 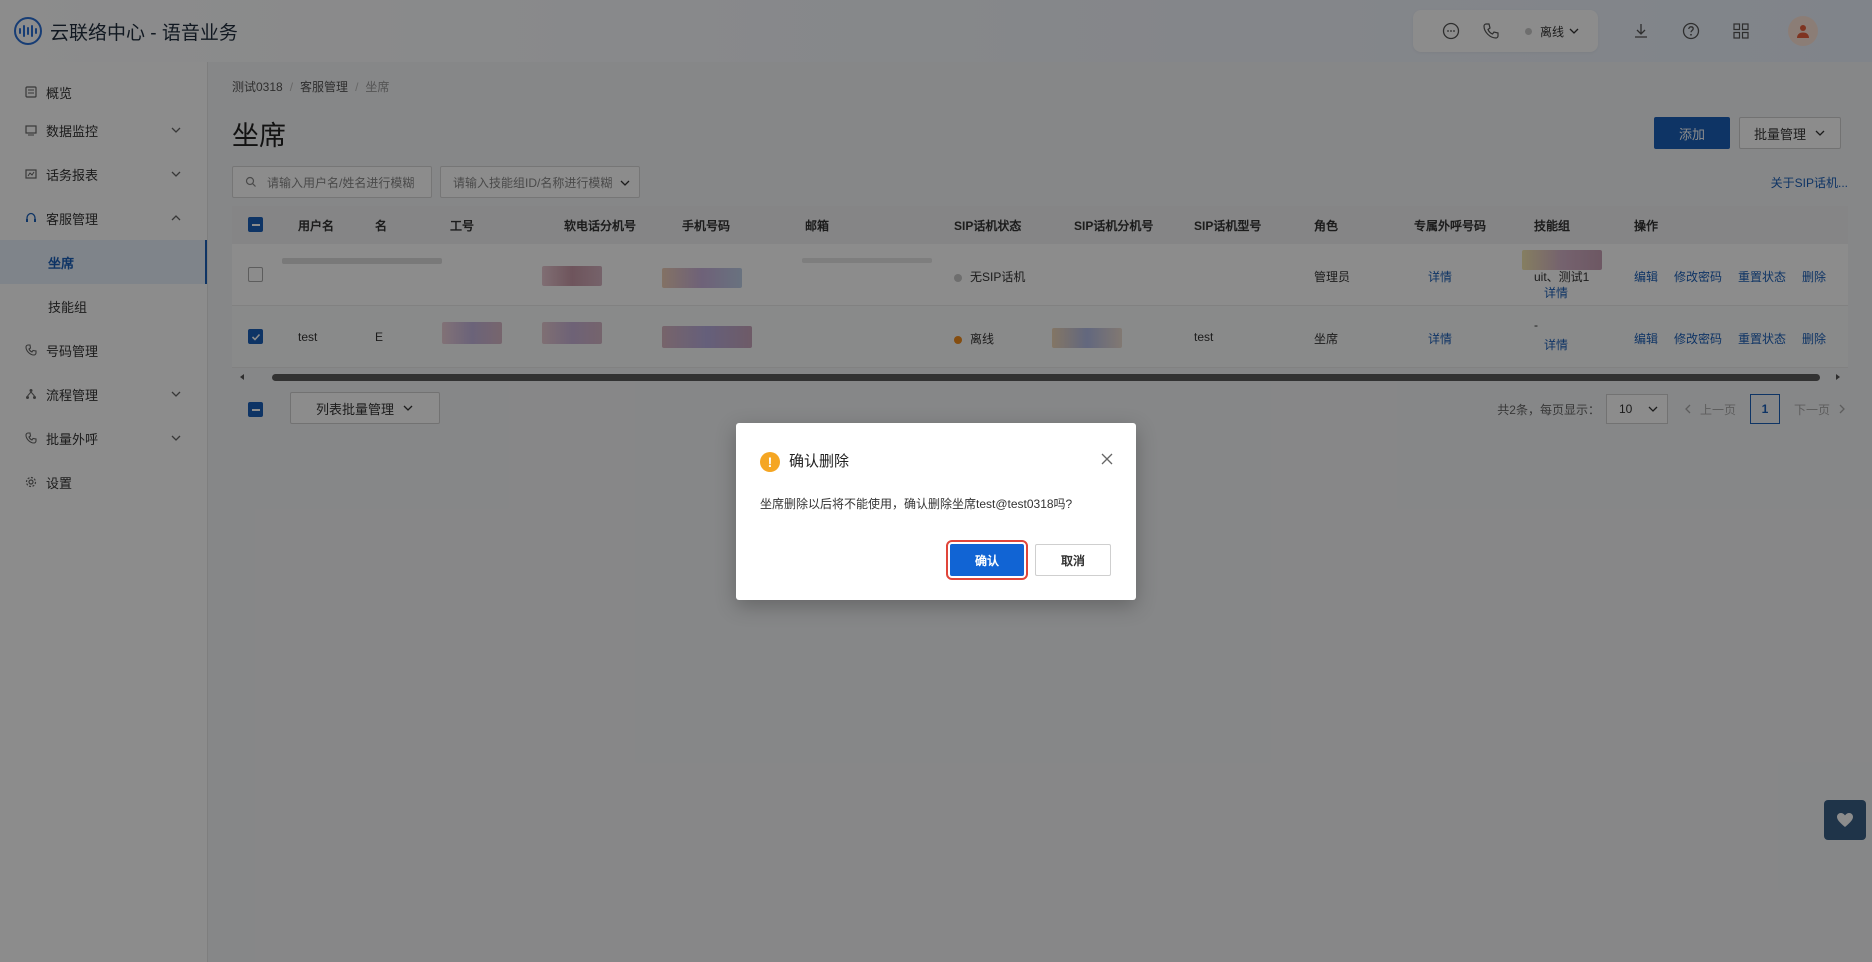 I want to click on cancel-button: 取消, so click(x=1073, y=560).